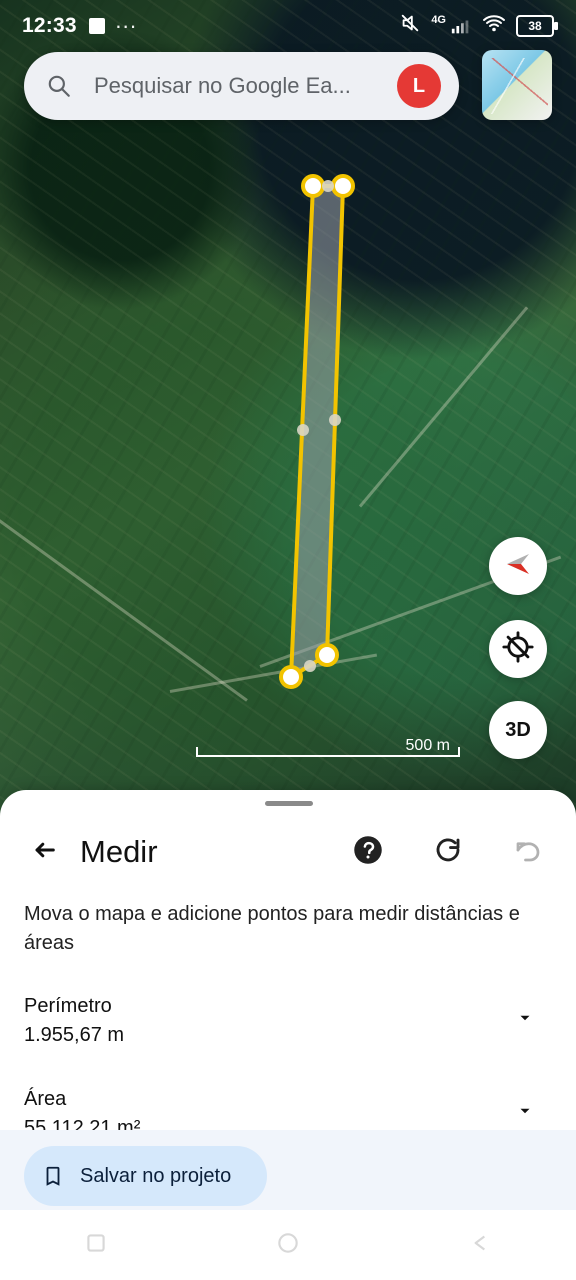  What do you see at coordinates (45, 1099) in the screenshot?
I see `area-label: Área` at bounding box center [45, 1099].